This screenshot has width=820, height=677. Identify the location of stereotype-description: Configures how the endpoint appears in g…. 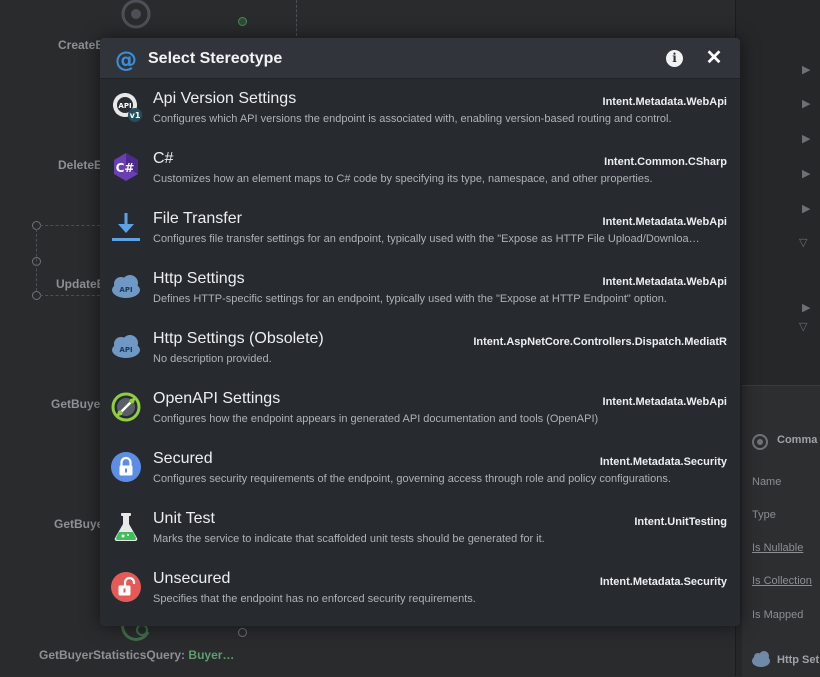
(376, 419).